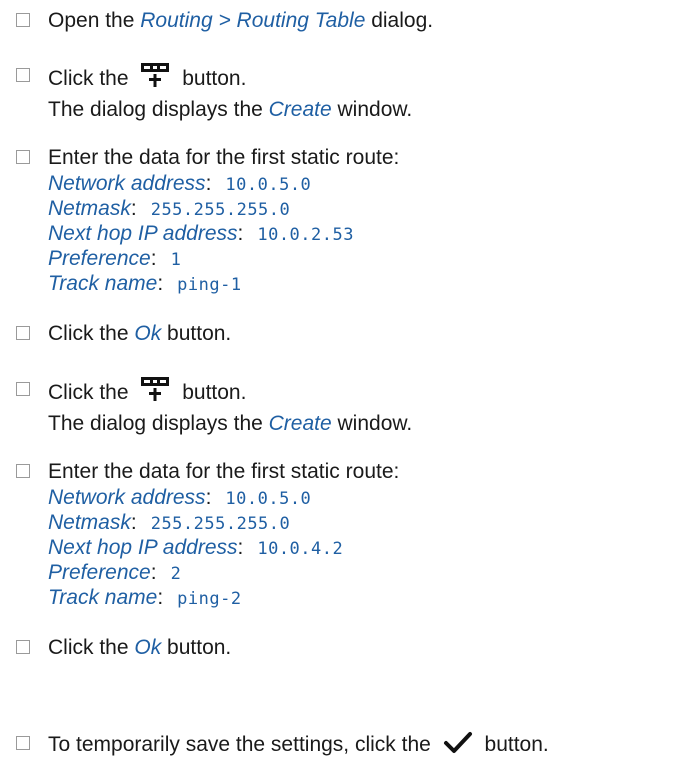 This screenshot has width=679, height=776. I want to click on field-value: 1, so click(176, 260).